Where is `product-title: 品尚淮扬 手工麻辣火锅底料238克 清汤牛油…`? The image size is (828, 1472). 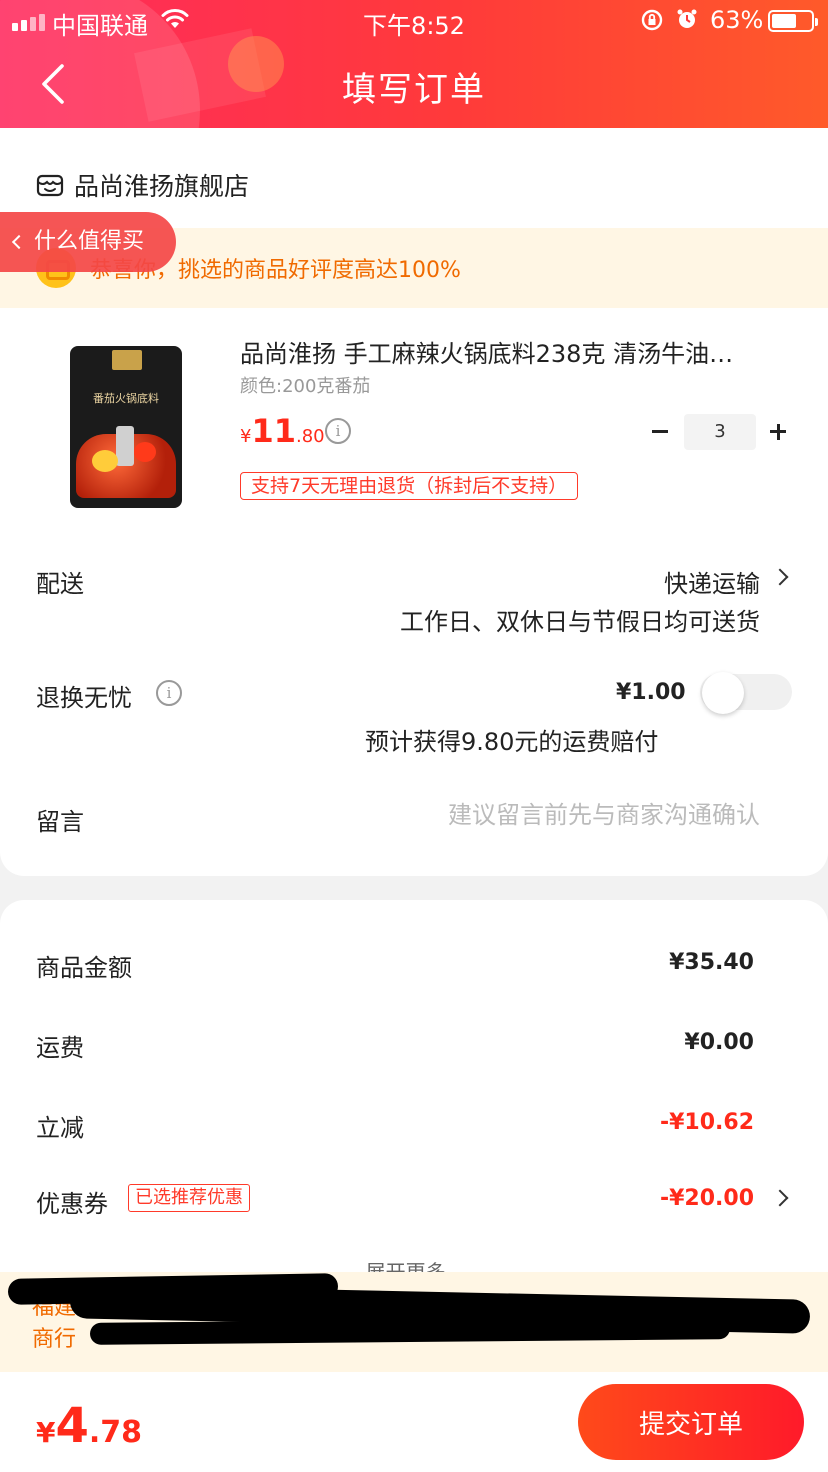
product-title: 品尚淮扬 手工麻辣火锅底料238克 清汤牛油… is located at coordinates (515, 351).